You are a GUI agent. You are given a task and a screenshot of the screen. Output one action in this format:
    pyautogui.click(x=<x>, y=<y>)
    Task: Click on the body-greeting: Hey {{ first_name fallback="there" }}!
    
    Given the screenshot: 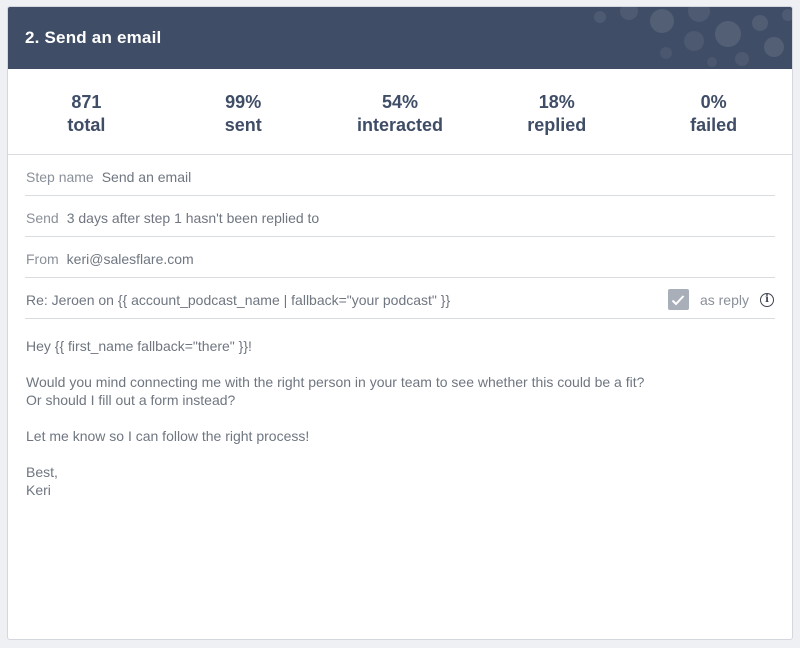 What is the action you would take?
    pyautogui.click(x=139, y=346)
    